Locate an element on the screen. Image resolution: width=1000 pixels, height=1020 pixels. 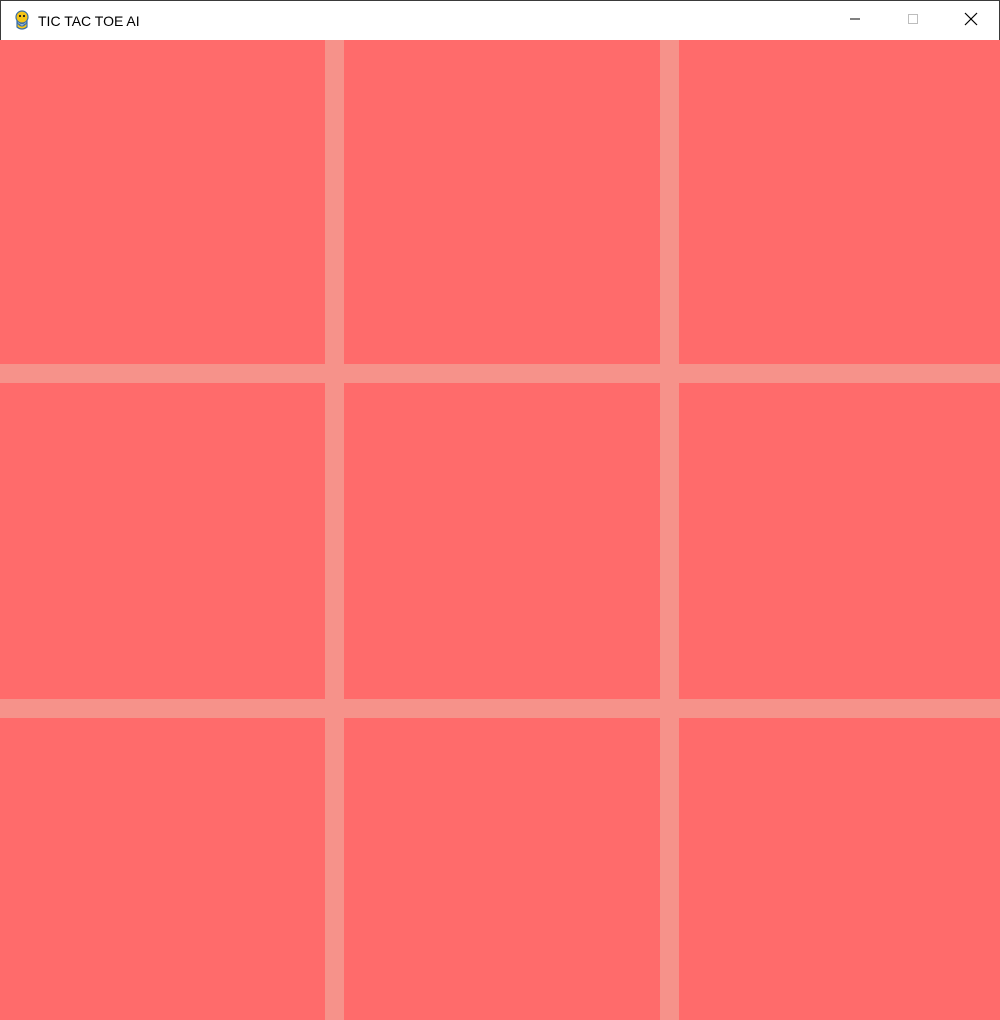
minimize-button is located at coordinates (855, 21).